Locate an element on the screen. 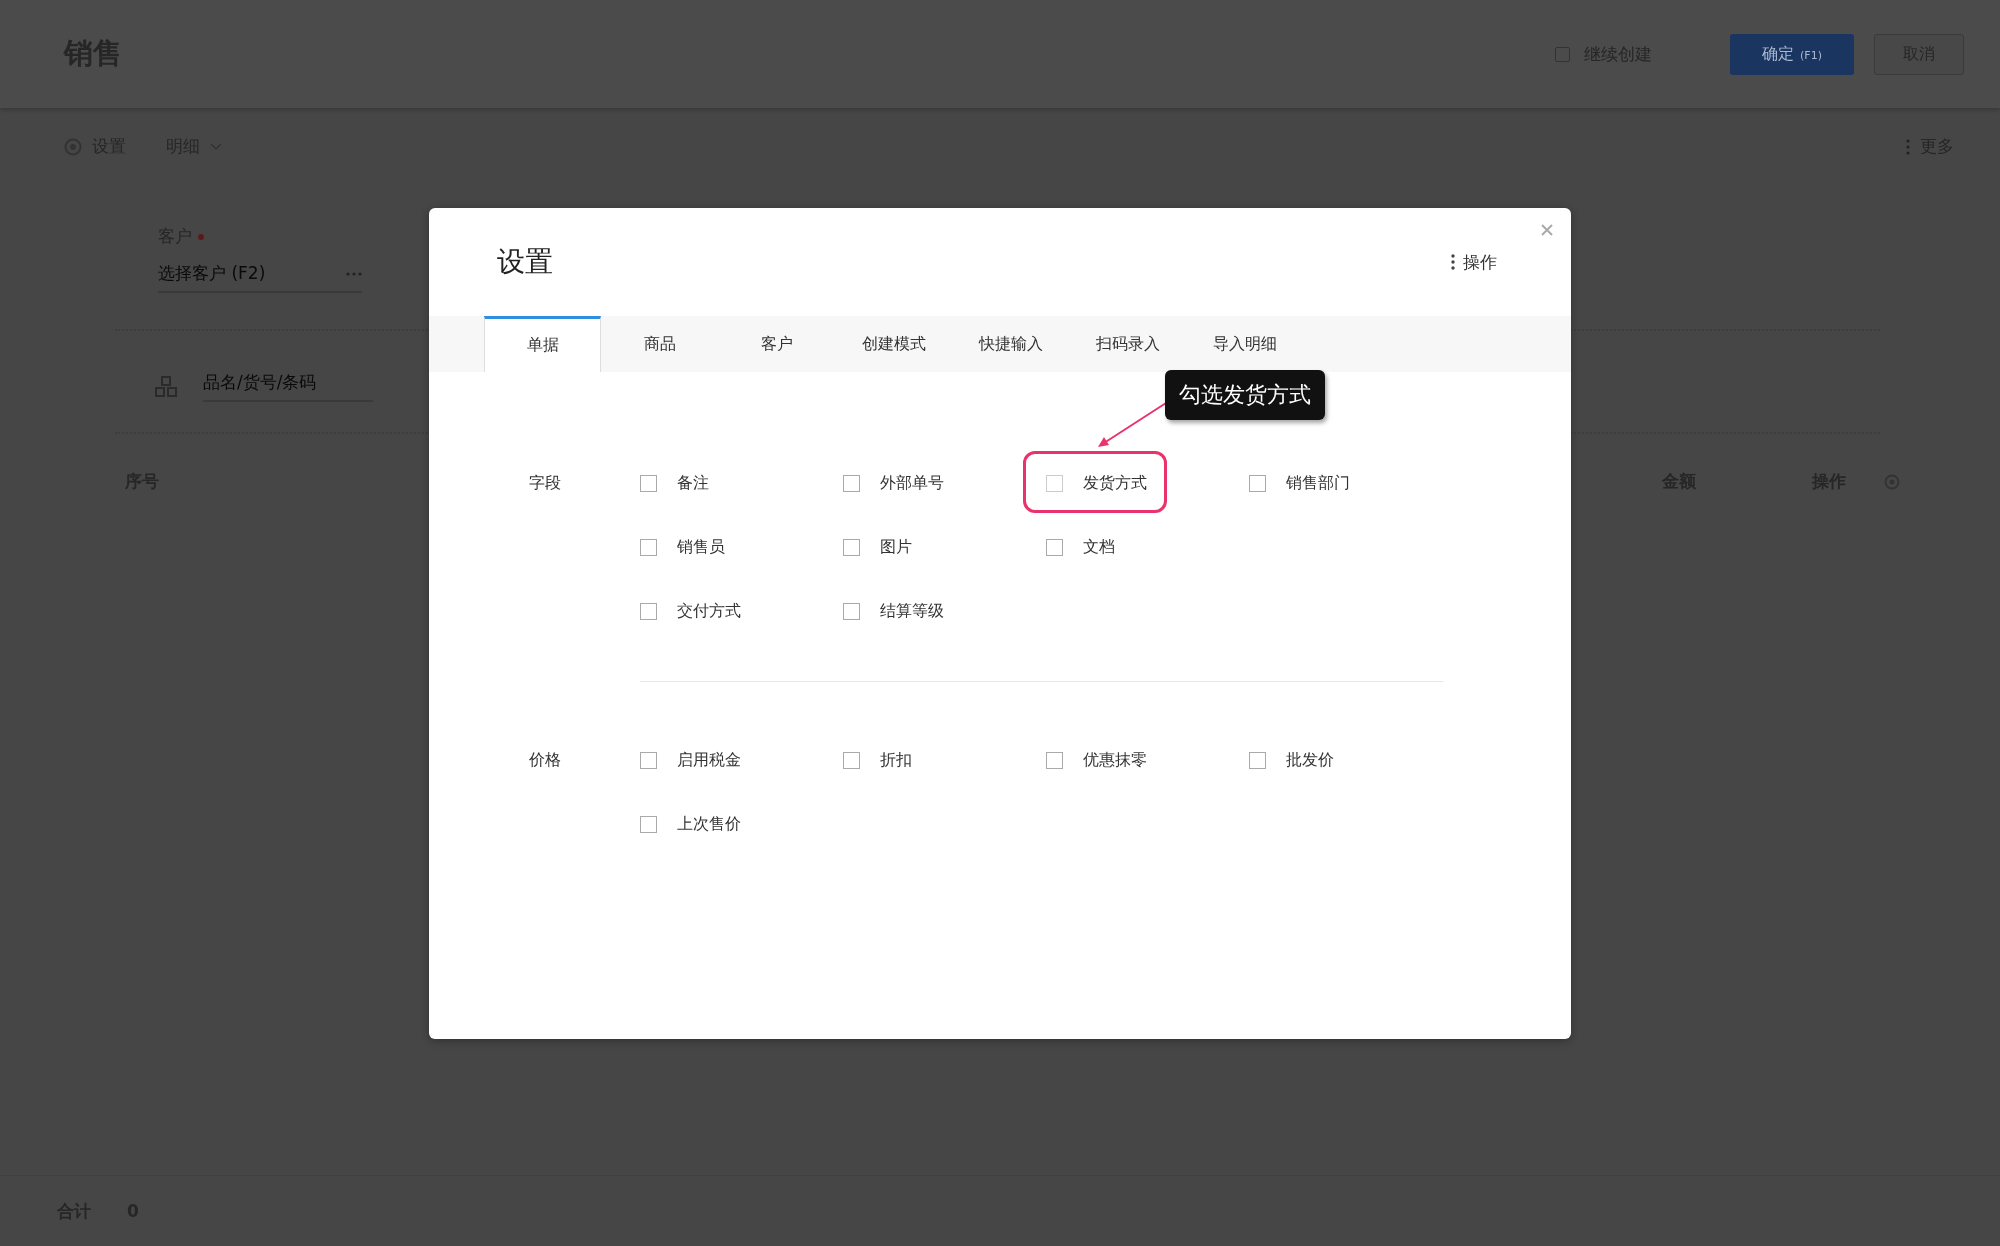 The height and width of the screenshot is (1246, 2000). checkbox-label: 销售部门 is located at coordinates (1318, 483).